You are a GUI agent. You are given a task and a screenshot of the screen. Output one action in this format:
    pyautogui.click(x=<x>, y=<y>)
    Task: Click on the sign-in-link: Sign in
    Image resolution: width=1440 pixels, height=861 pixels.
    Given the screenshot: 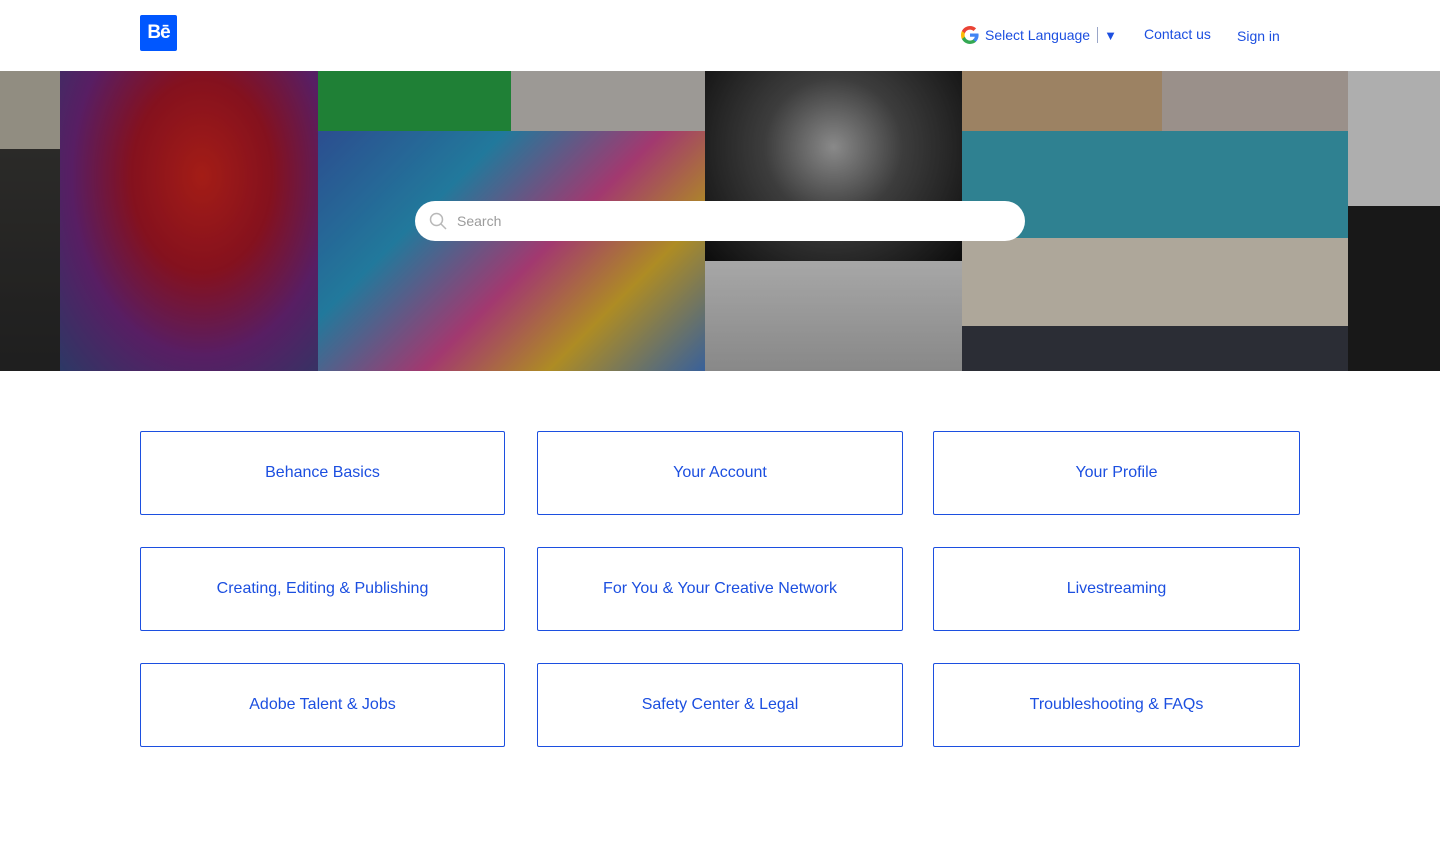 What is the action you would take?
    pyautogui.click(x=1258, y=36)
    